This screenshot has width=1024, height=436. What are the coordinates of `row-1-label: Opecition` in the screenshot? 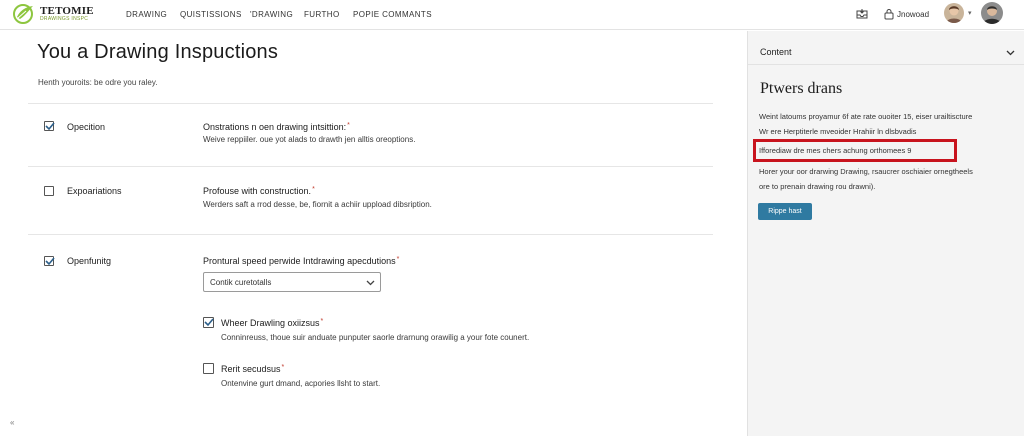 It's located at (86, 127).